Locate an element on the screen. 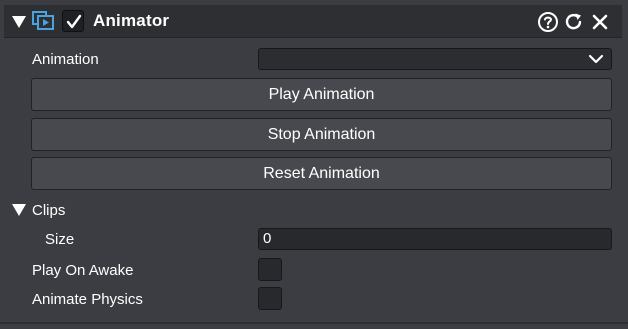  component-enabled-checkbox is located at coordinates (73, 21).